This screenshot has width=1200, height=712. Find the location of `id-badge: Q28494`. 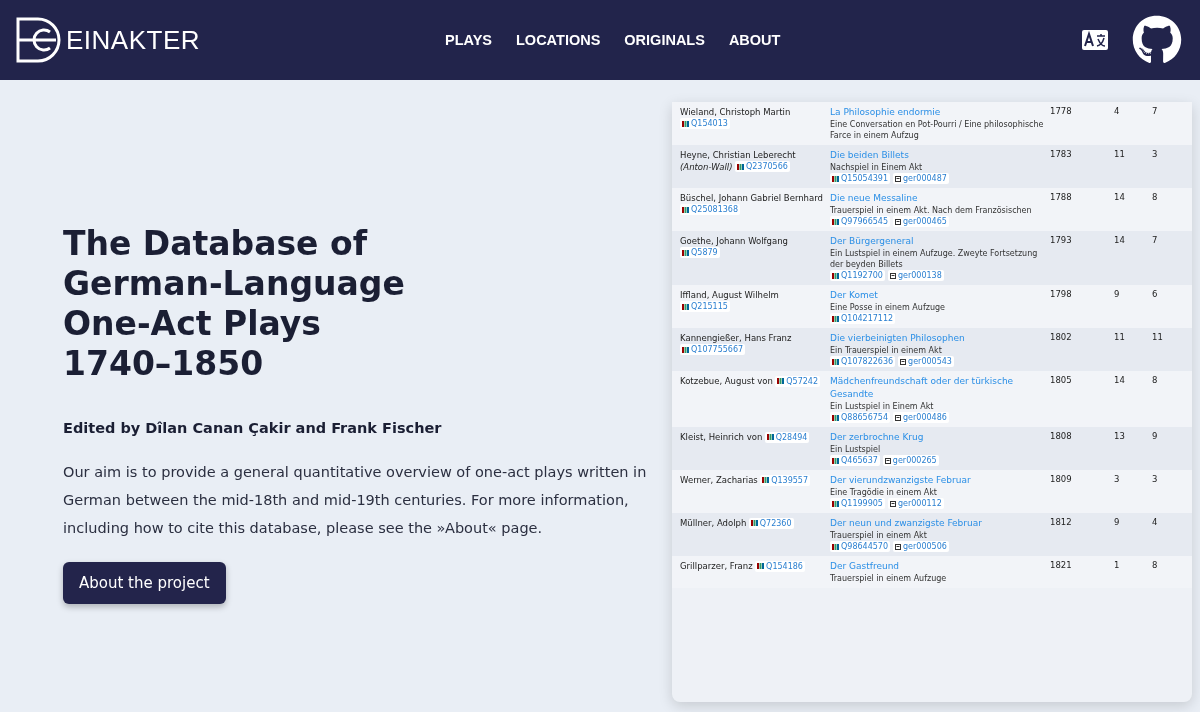

id-badge: Q28494 is located at coordinates (787, 437).